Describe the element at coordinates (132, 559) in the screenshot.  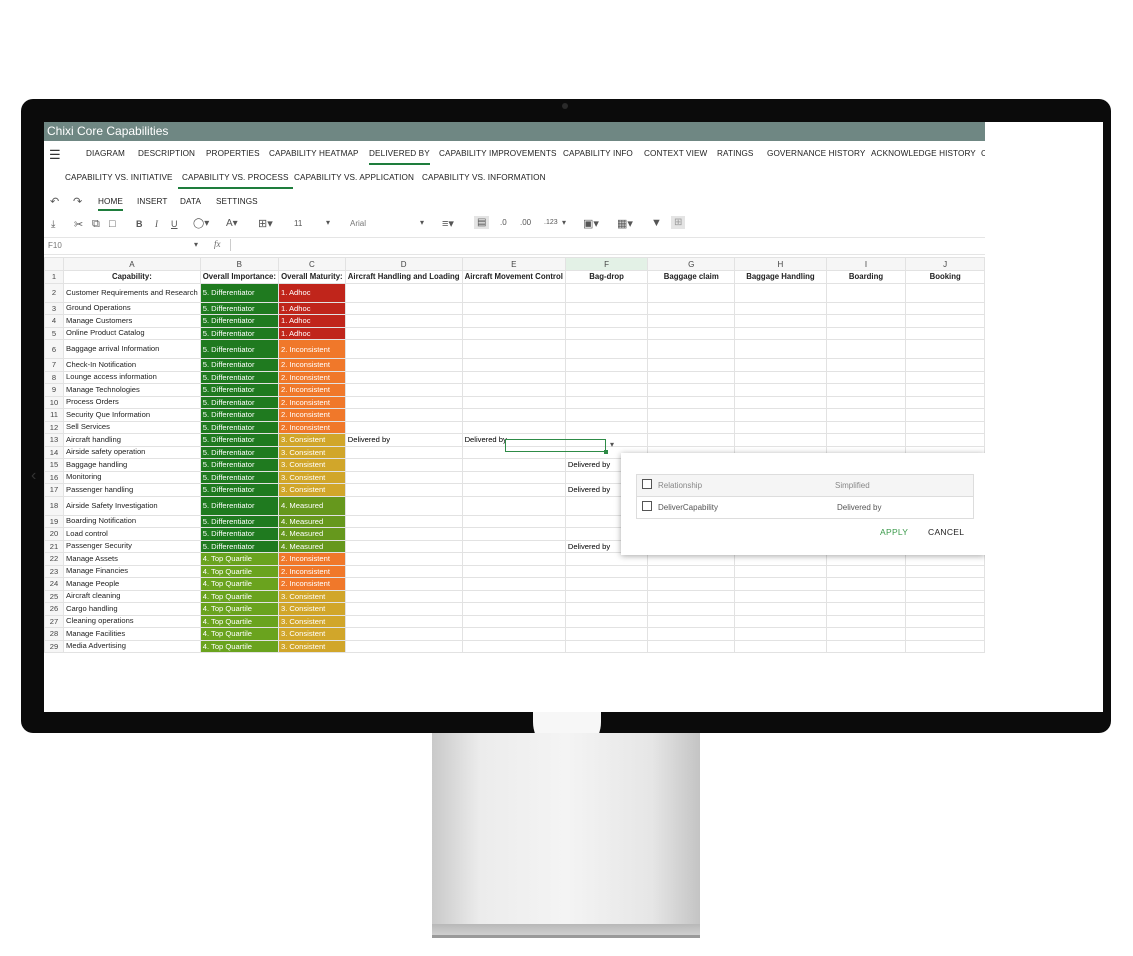
I see `capability-cell: Manage Assets` at that location.